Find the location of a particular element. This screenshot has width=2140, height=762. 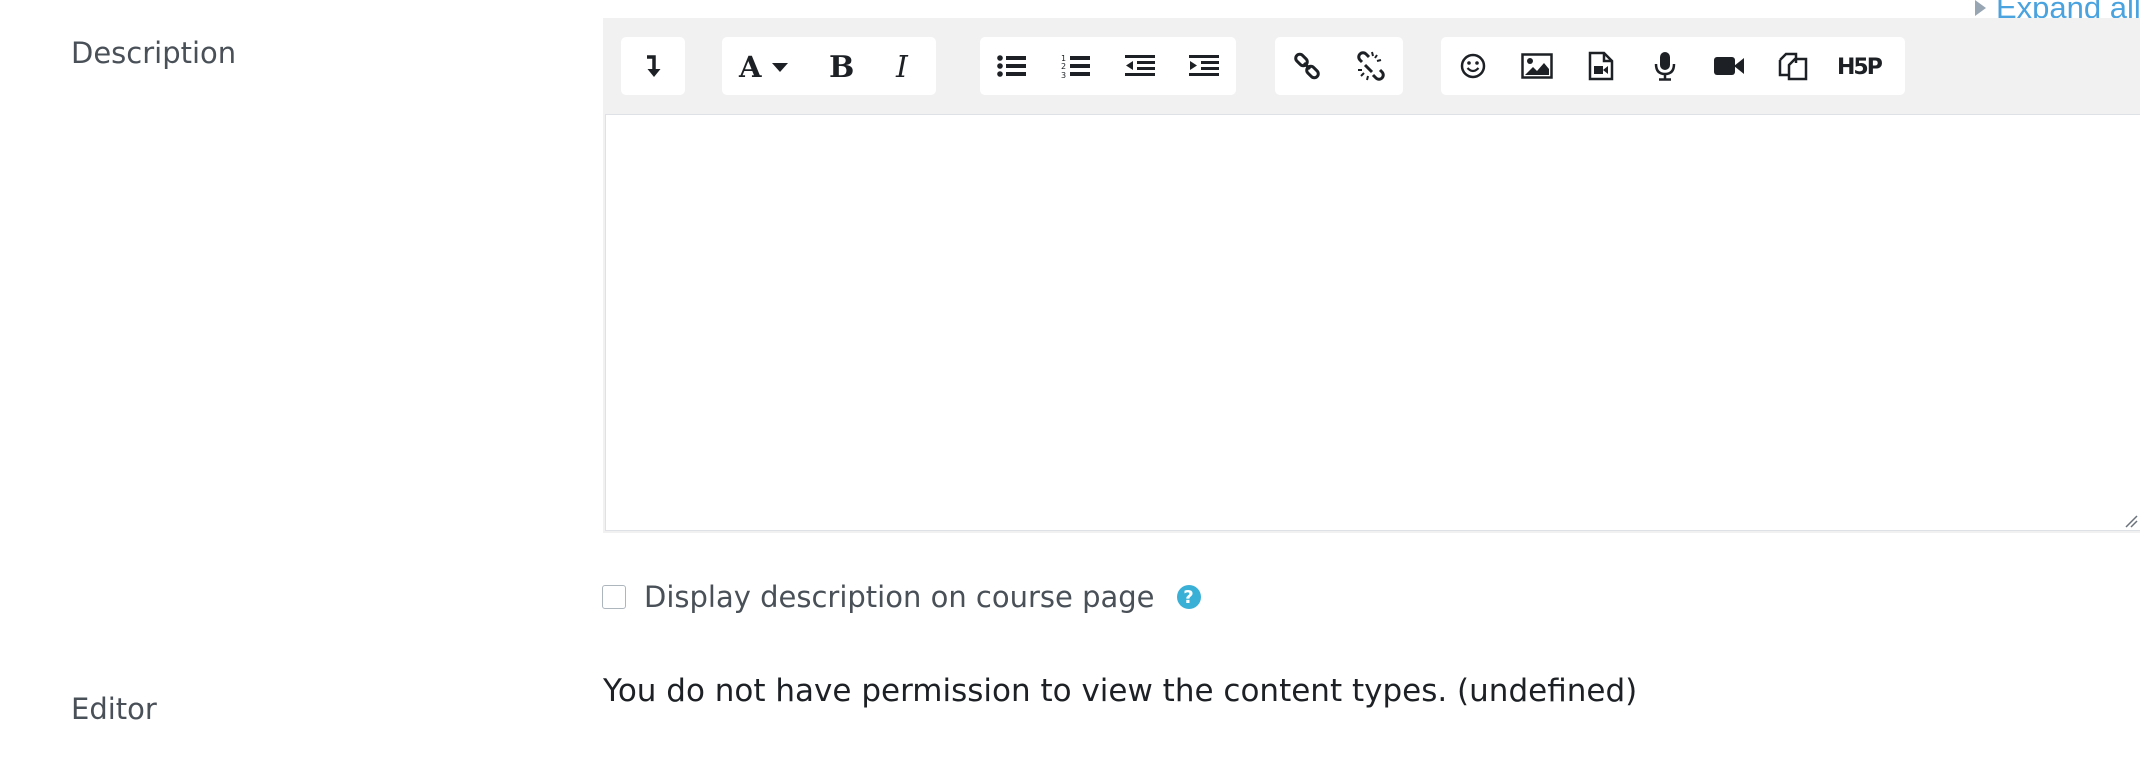

unlink-icon is located at coordinates (1371, 66).